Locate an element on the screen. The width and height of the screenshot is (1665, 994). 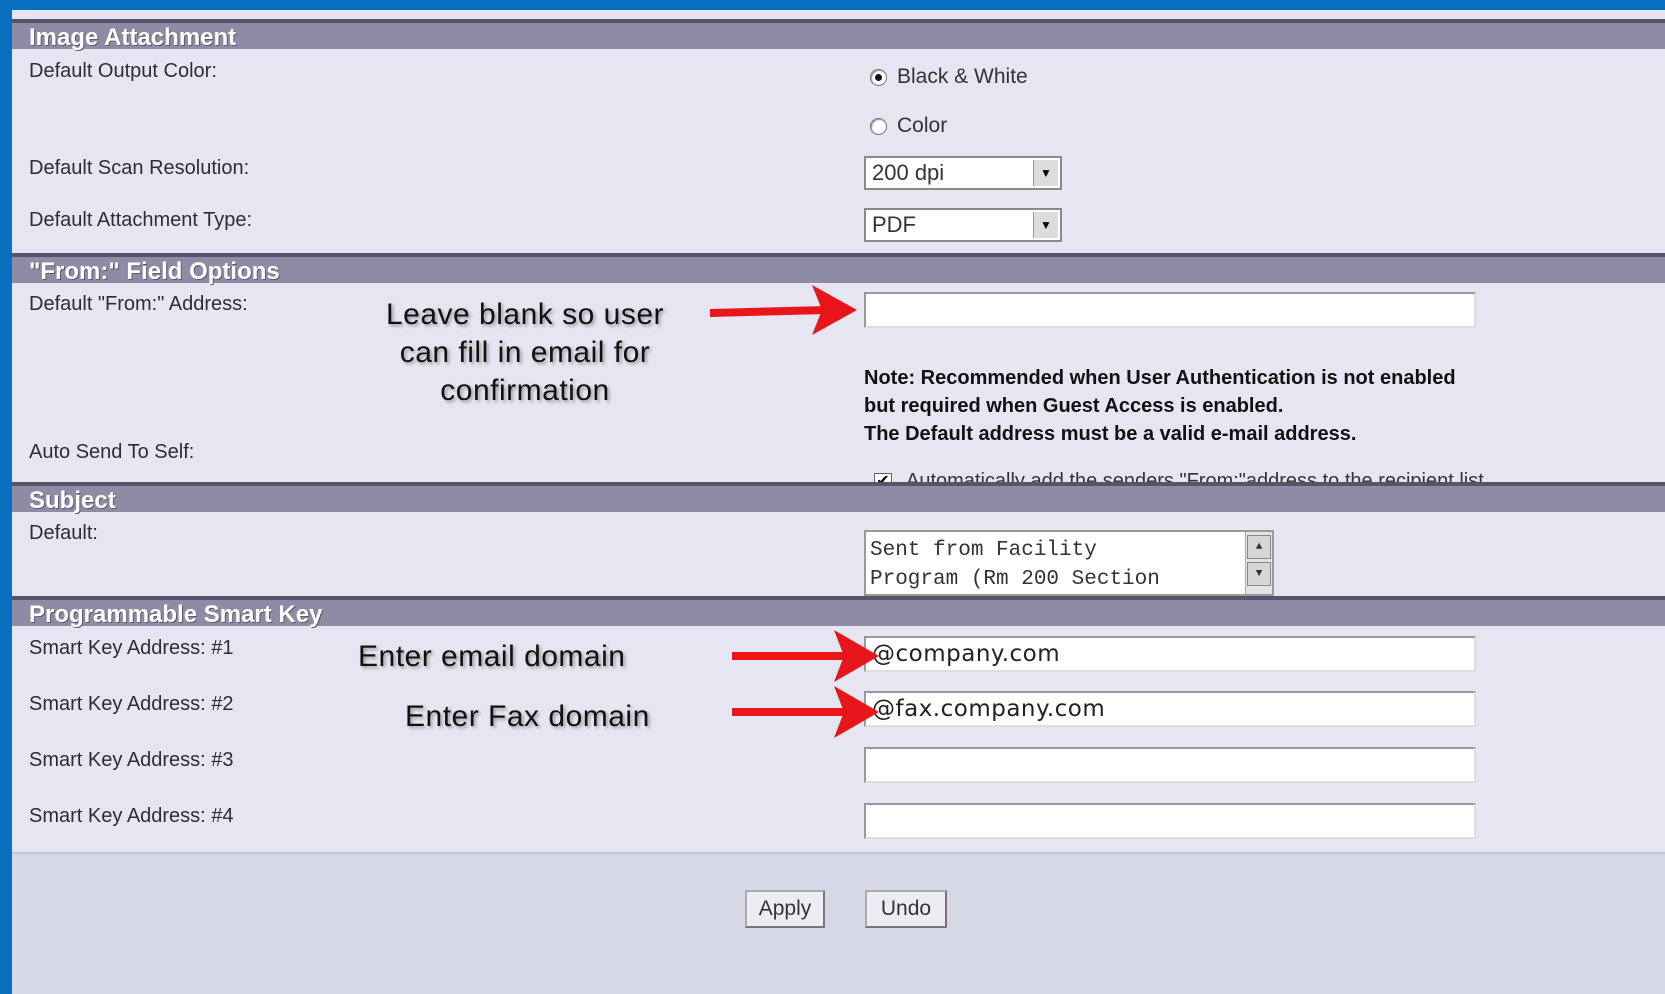
radio-color-label: Color is located at coordinates (922, 125).